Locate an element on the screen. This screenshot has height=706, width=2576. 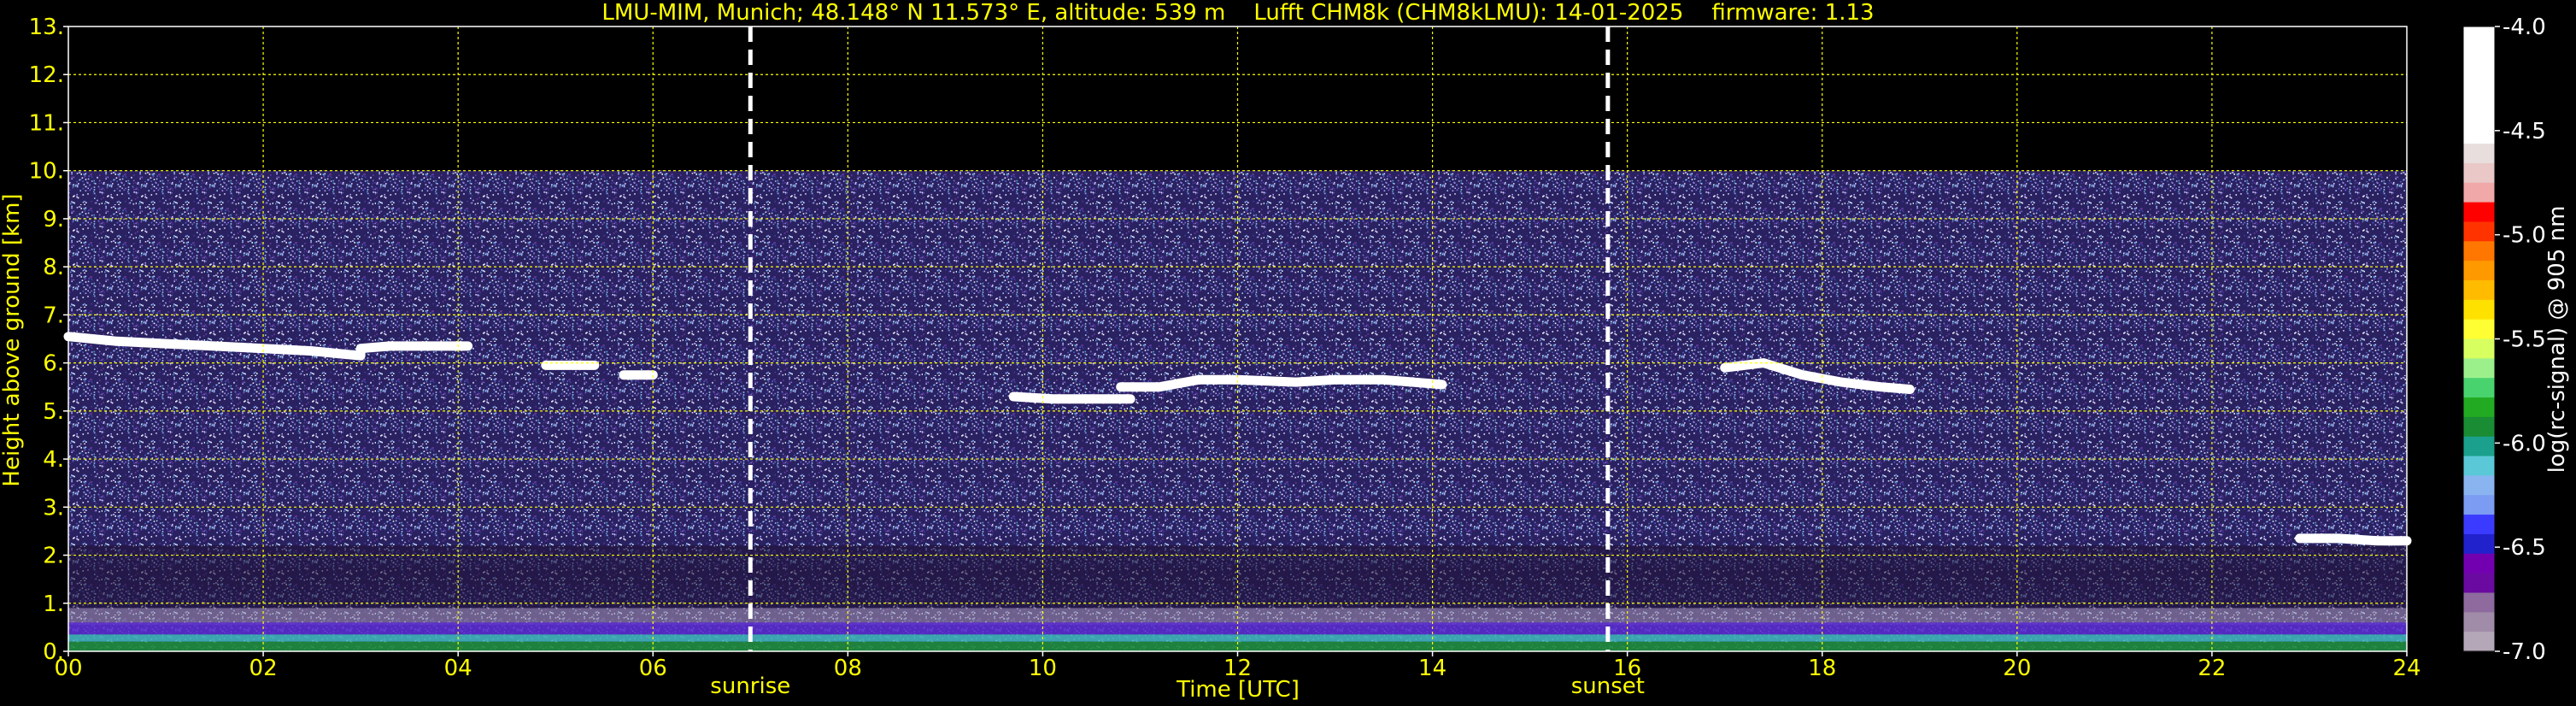
x-axis-label: Time [UTC] is located at coordinates (1238, 690).